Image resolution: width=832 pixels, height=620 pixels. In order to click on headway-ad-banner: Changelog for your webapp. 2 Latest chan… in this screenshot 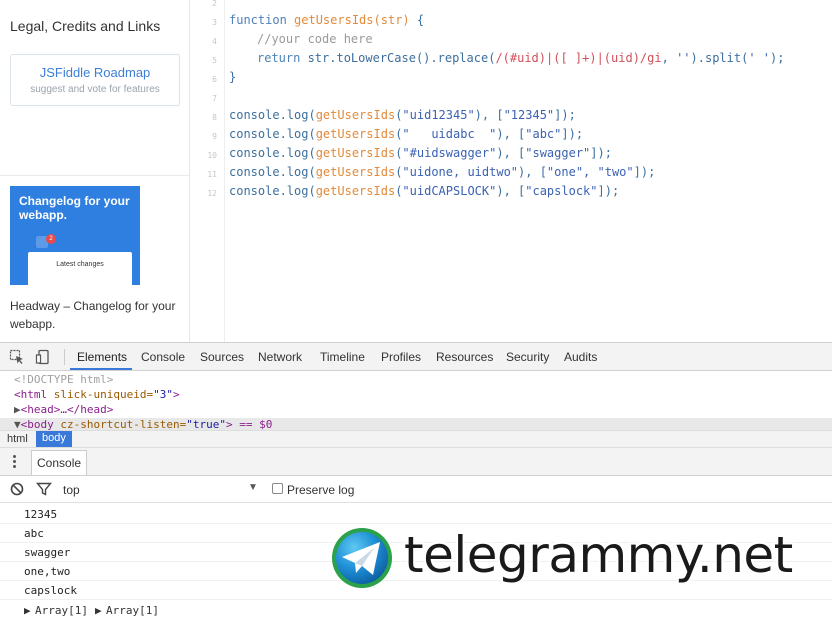, I will do `click(75, 235)`.